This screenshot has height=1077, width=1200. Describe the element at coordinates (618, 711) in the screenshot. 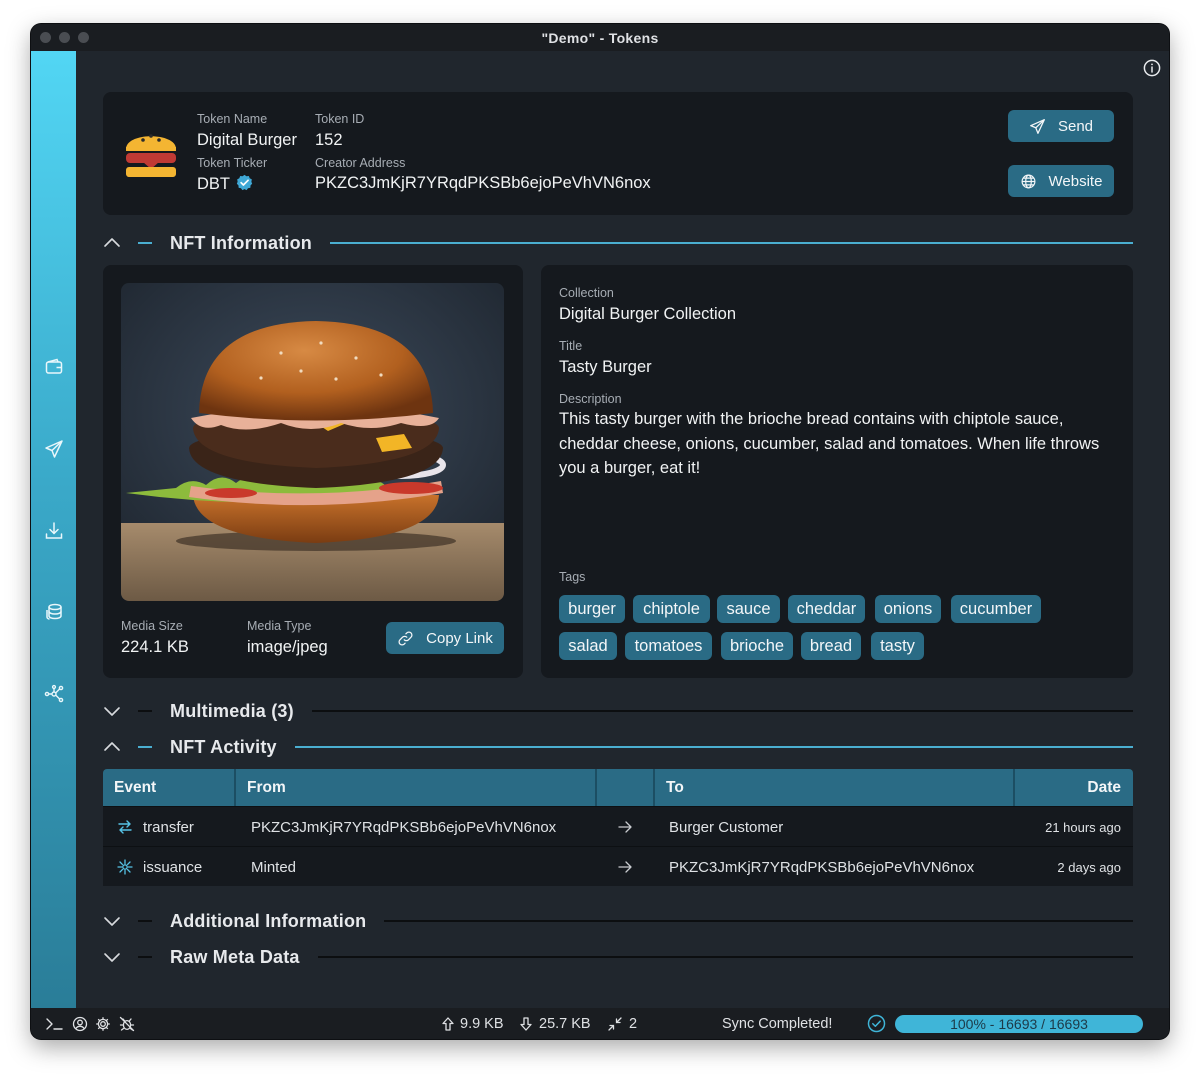

I see `section-multimedia: Multimedia (3)` at that location.